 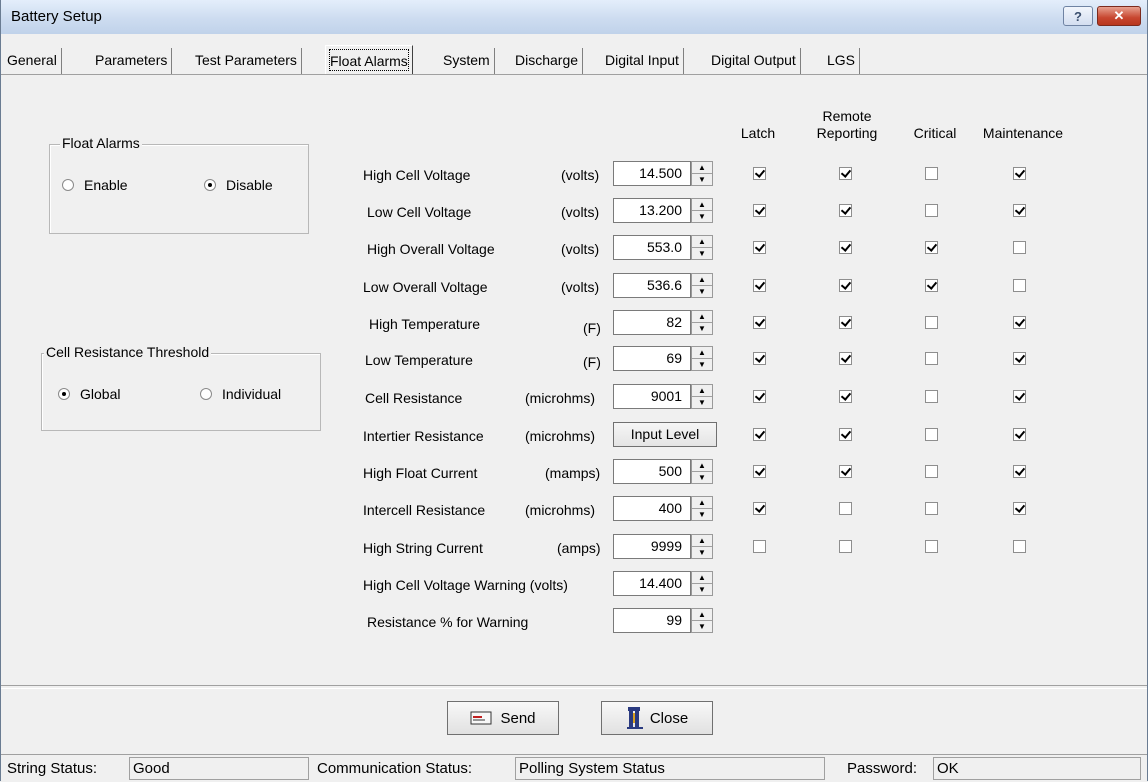 What do you see at coordinates (665, 434) in the screenshot?
I see `input-level-button: Input Level` at bounding box center [665, 434].